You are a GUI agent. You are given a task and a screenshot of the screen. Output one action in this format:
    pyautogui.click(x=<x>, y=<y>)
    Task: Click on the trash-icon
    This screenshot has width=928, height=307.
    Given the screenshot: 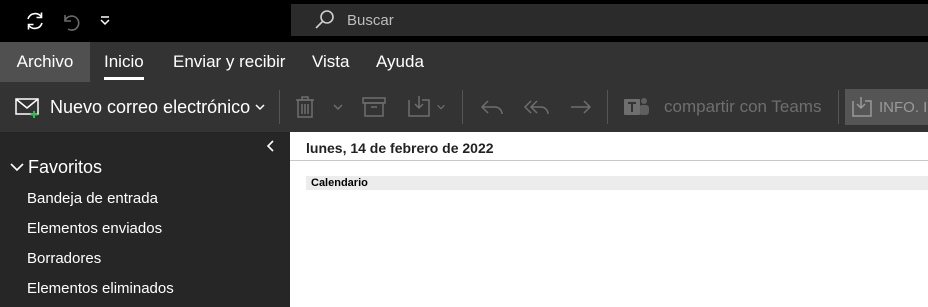 What is the action you would take?
    pyautogui.click(x=305, y=107)
    